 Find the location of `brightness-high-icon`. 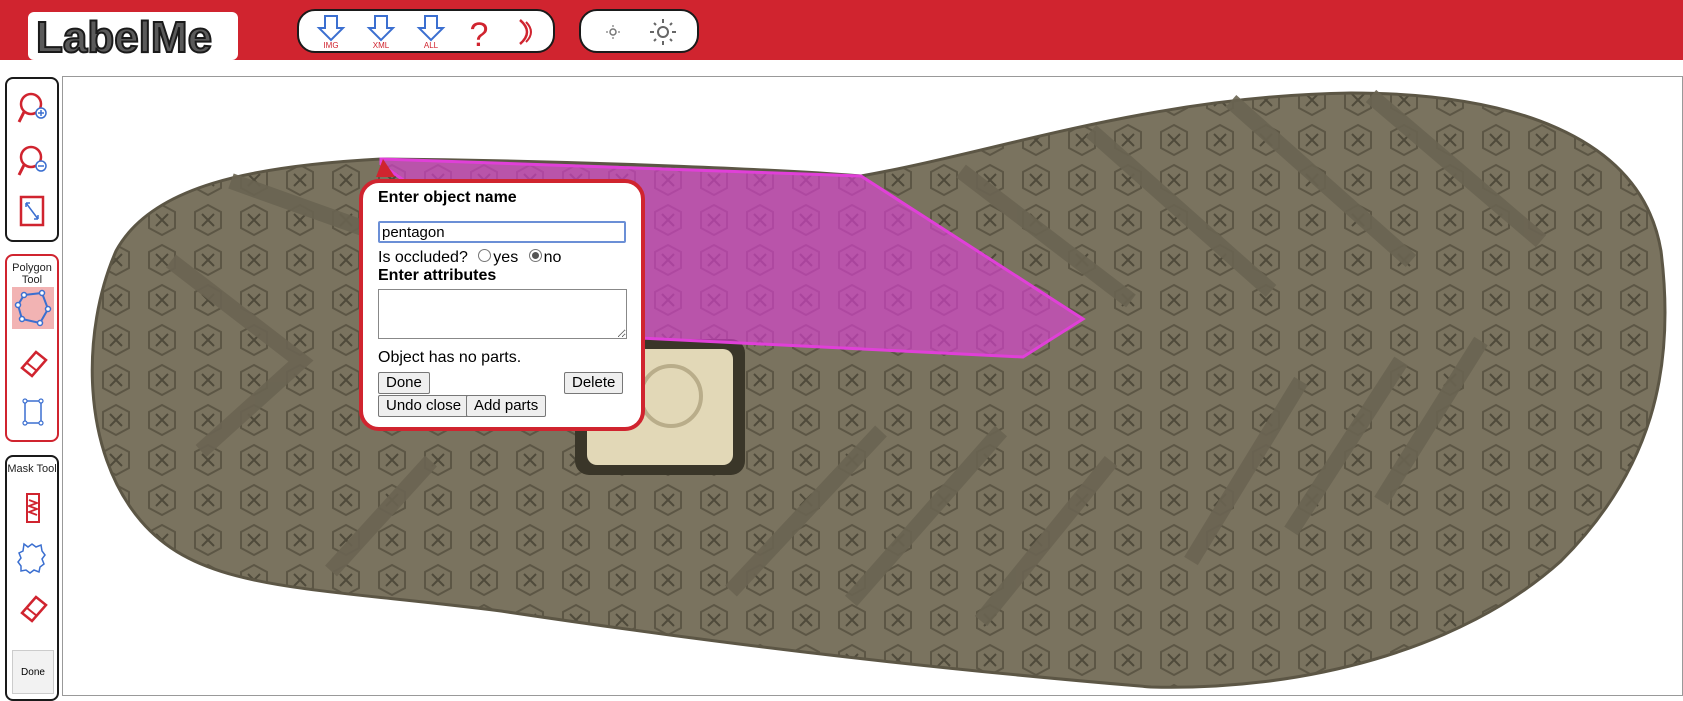

brightness-high-icon is located at coordinates (663, 32).